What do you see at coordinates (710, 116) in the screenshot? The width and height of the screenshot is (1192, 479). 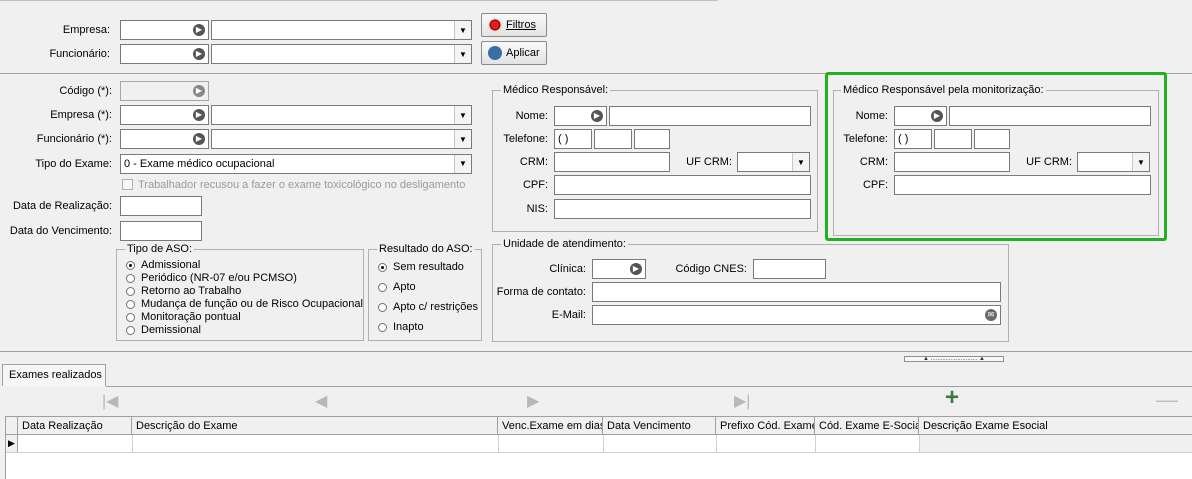 I see `medico-nome-input` at bounding box center [710, 116].